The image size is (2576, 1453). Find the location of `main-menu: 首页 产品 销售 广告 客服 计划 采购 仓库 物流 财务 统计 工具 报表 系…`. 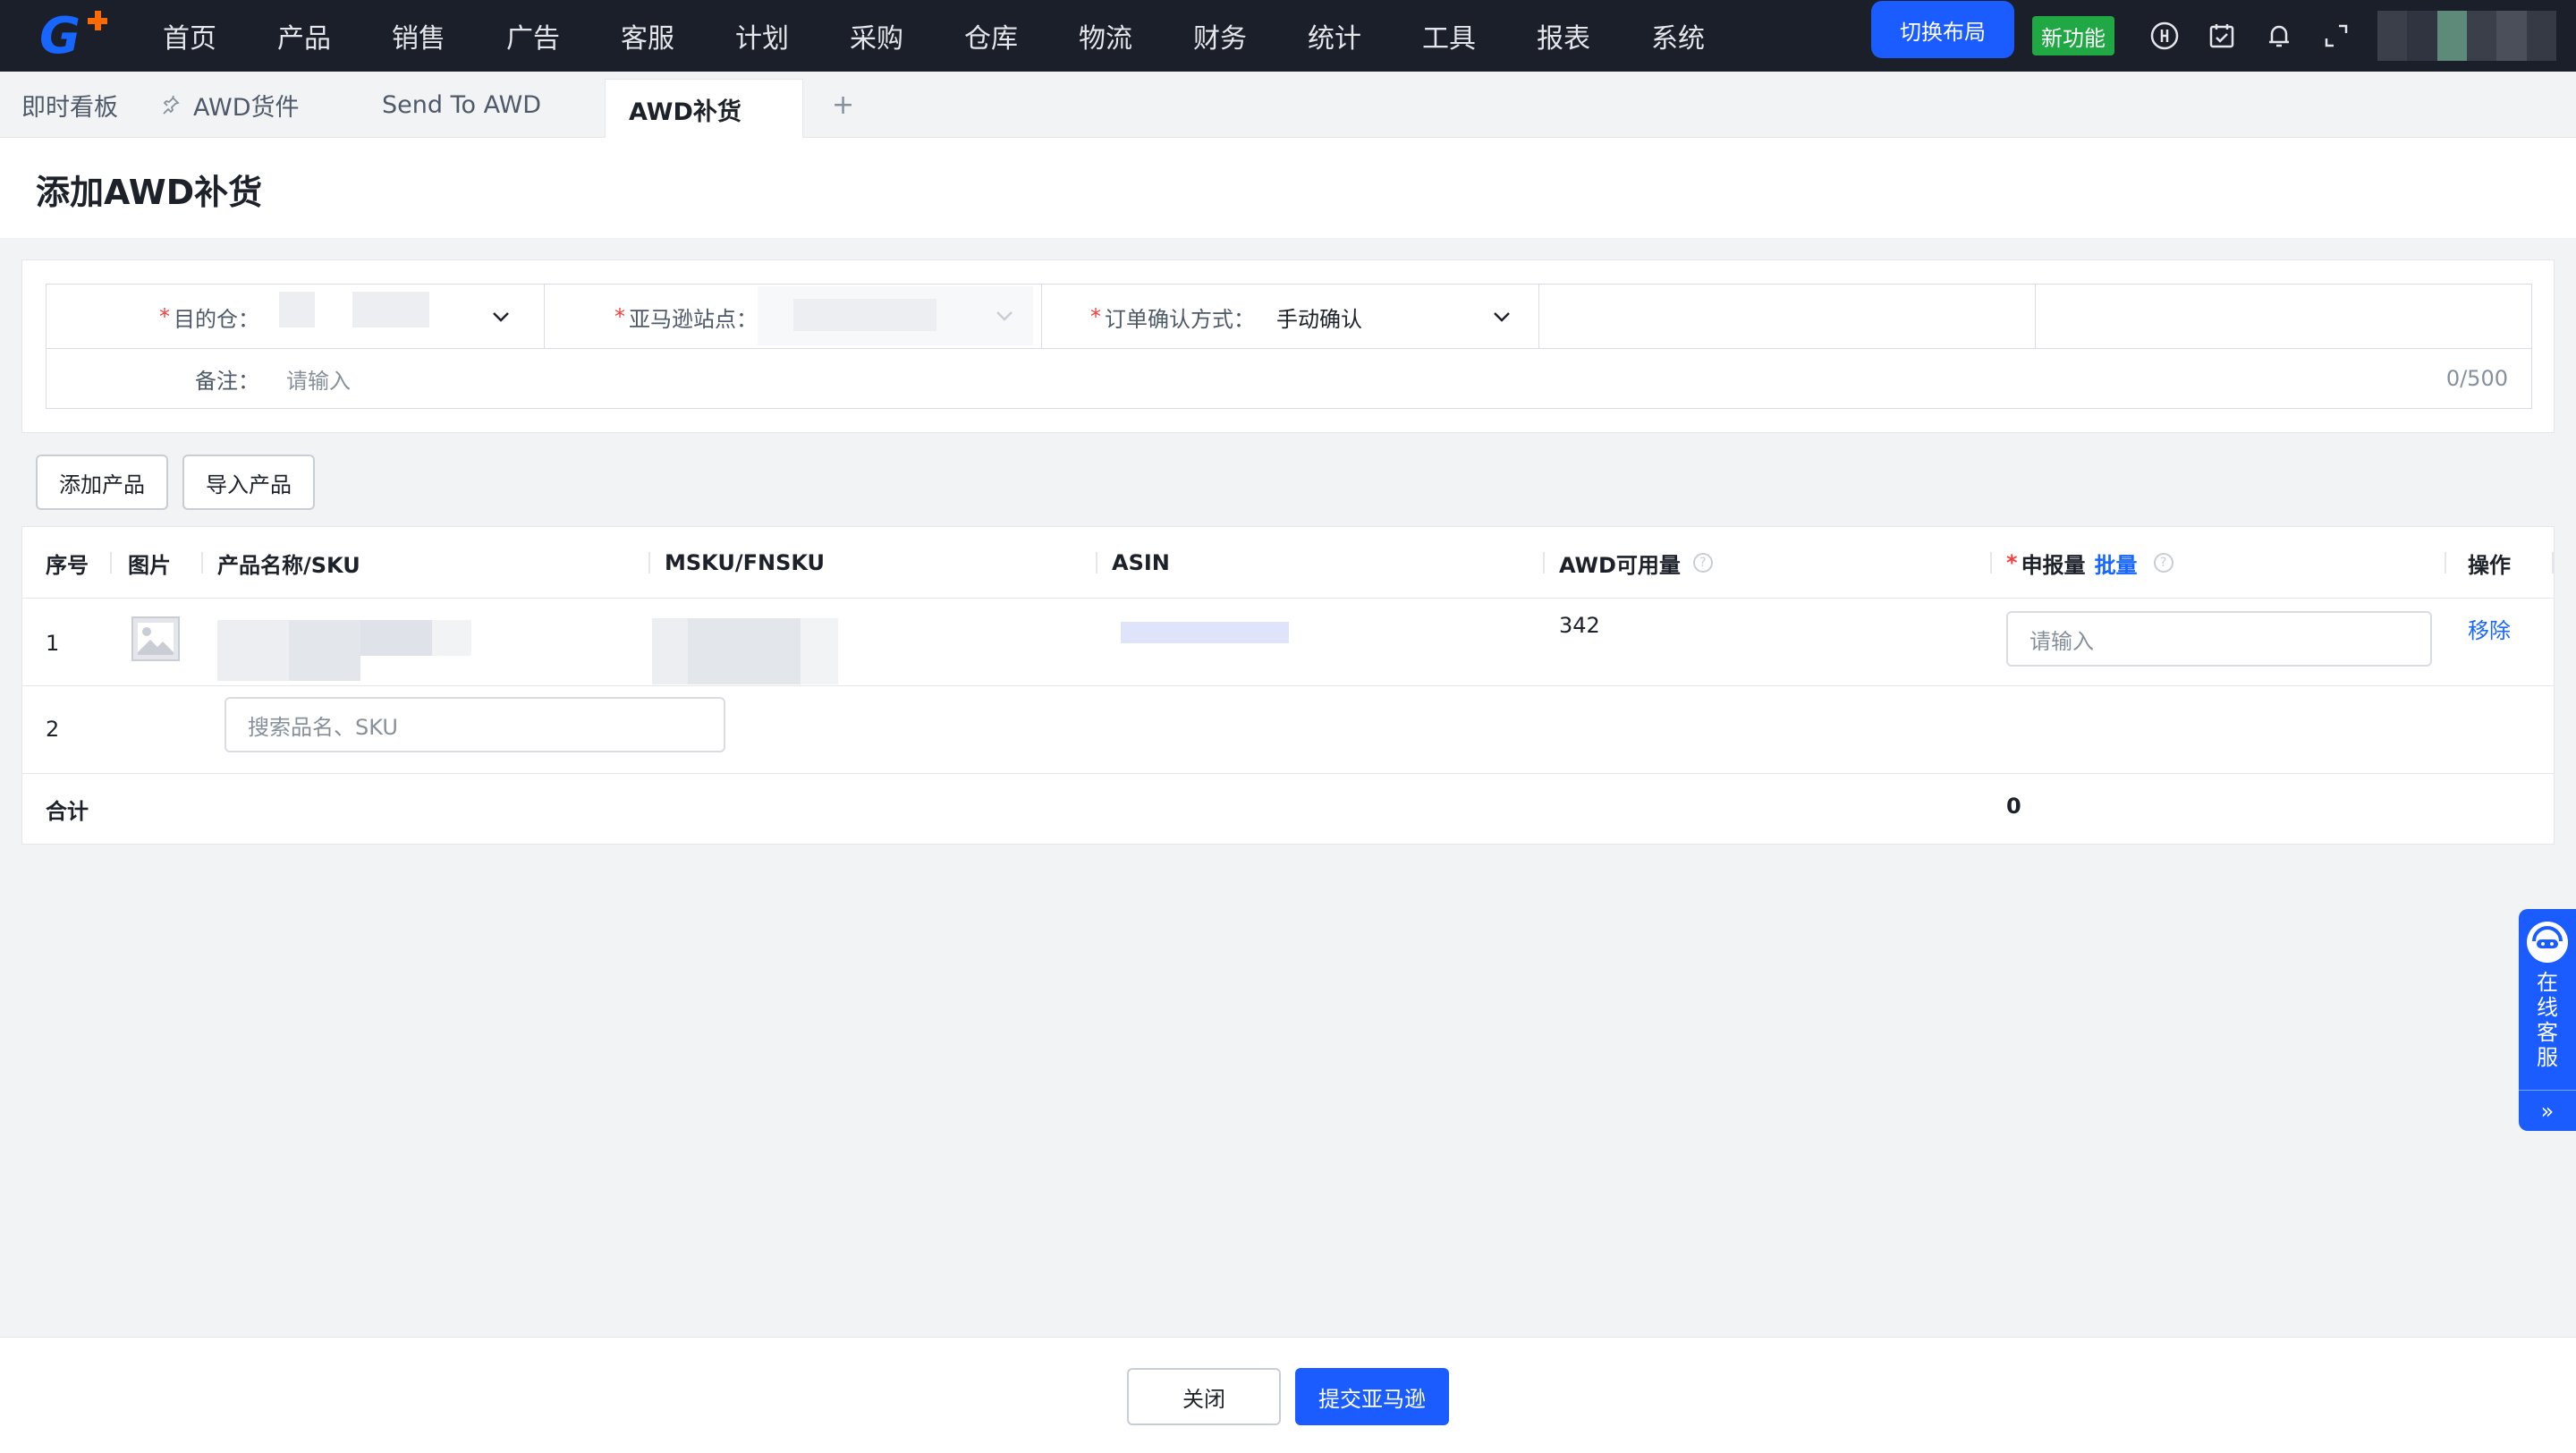

main-menu: 首页 产品 销售 广告 客服 计划 采购 仓库 物流 财务 统计 工具 报表 系… is located at coordinates (964, 35).